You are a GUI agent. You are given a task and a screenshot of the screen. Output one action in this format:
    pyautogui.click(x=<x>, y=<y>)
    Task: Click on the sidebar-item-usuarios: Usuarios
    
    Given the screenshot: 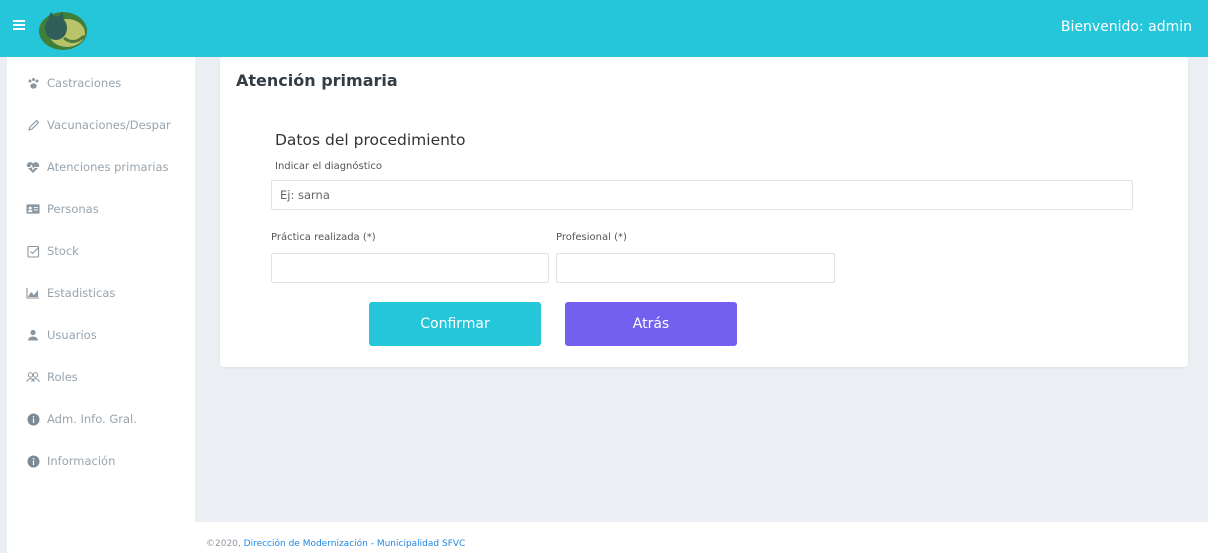 What is the action you would take?
    pyautogui.click(x=101, y=335)
    